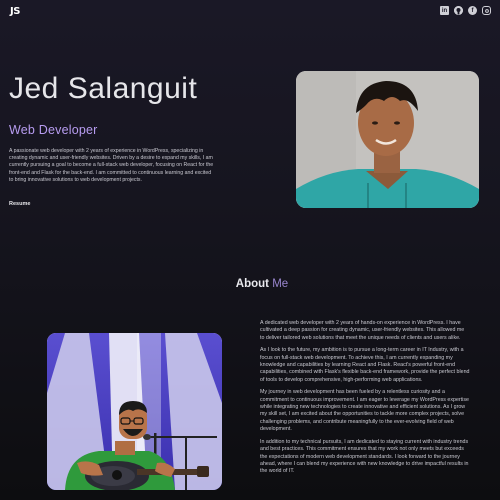  I want to click on about-heading: About Me, so click(250, 284).